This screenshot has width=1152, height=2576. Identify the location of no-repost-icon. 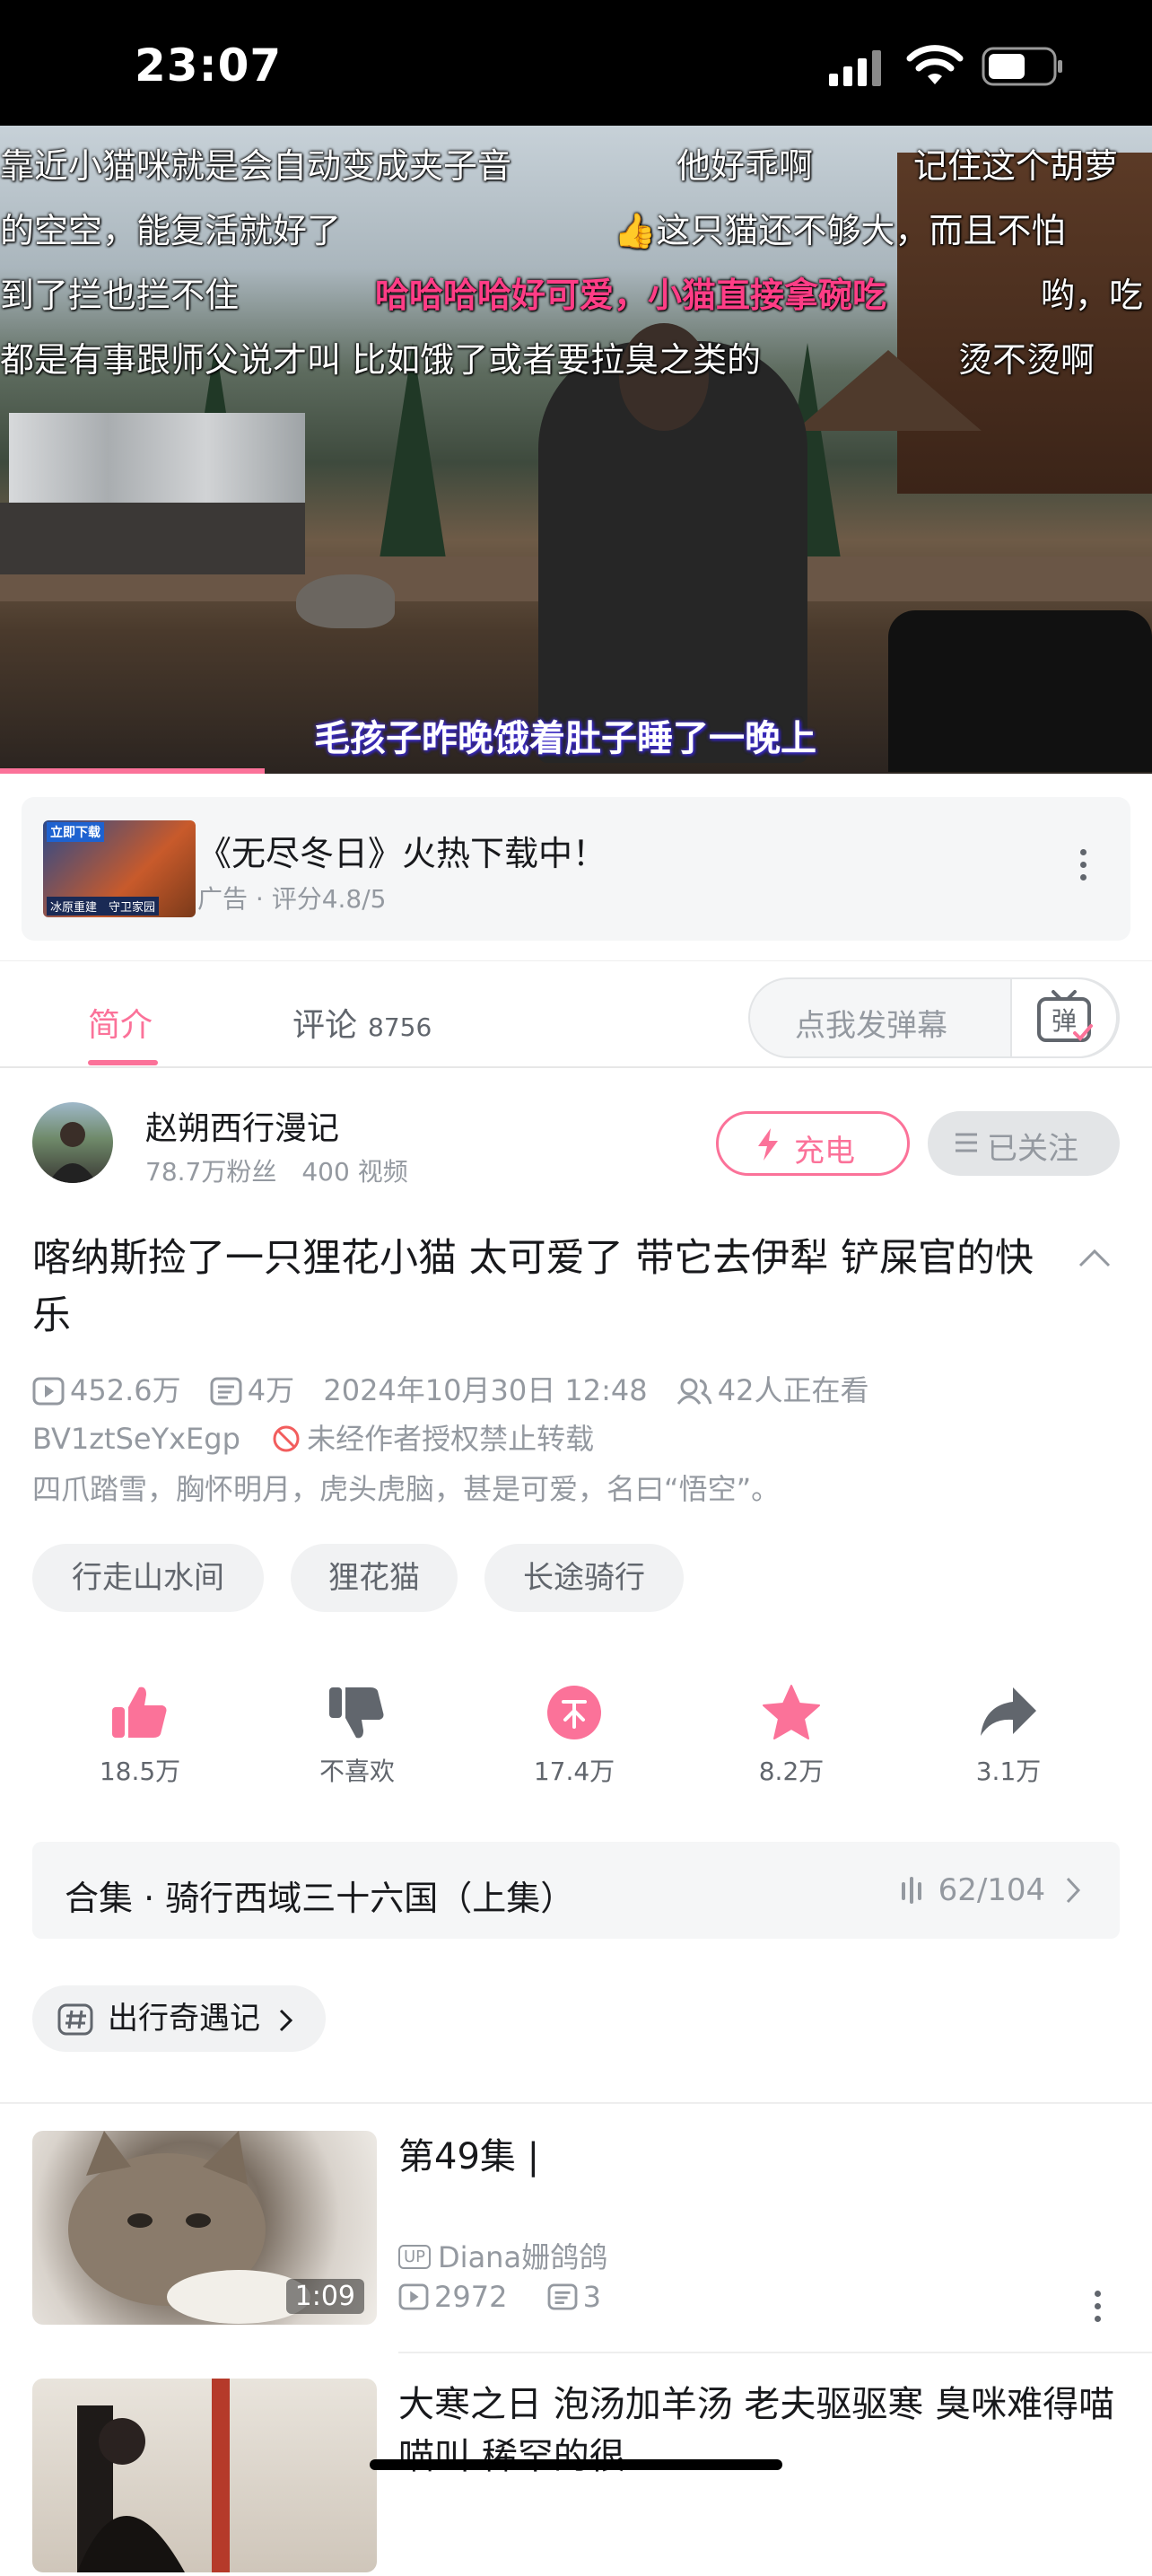
(286, 1438).